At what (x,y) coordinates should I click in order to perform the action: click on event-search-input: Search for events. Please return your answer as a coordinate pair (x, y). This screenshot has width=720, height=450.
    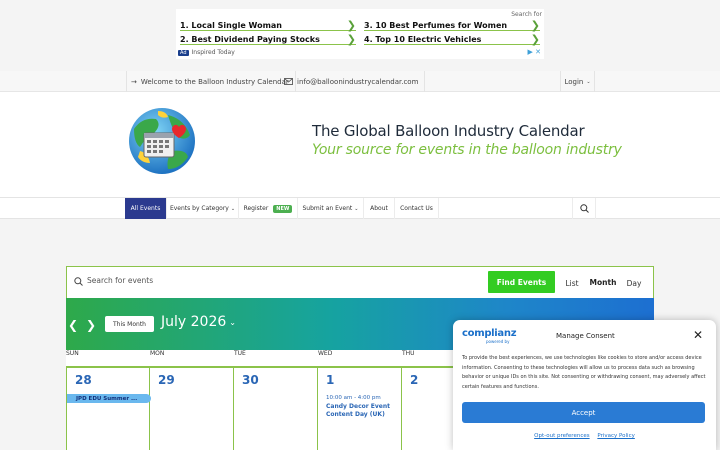
    Looking at the image, I should click on (120, 280).